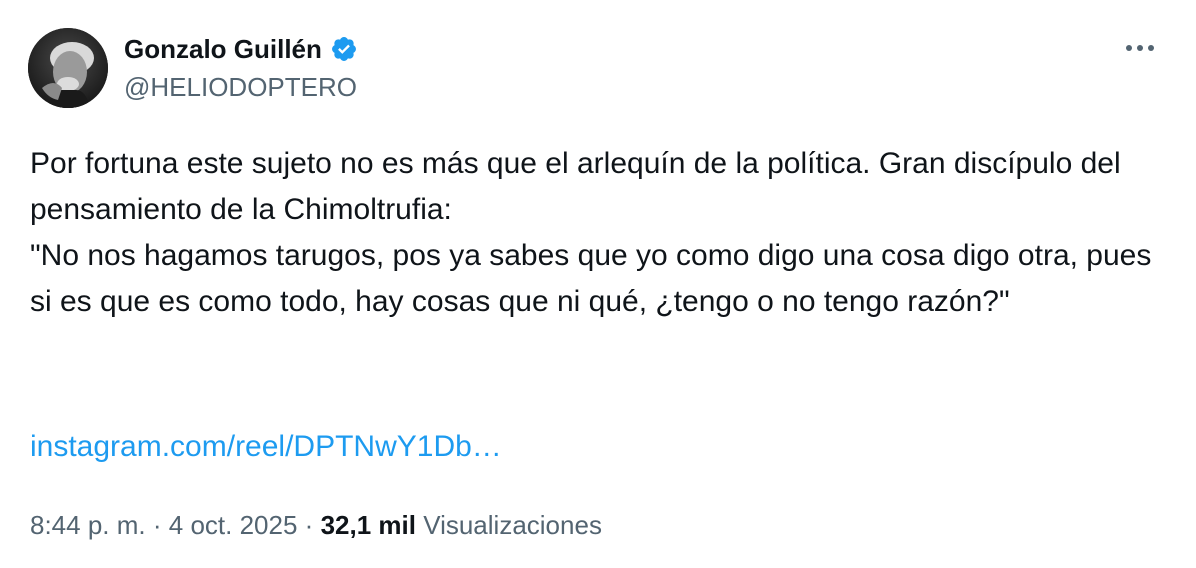  I want to click on author-handle: @HELIODOPTERO, so click(240, 87).